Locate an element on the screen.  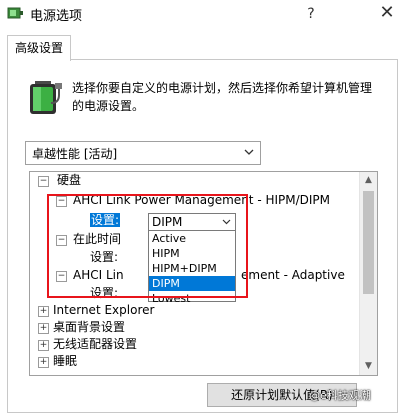
tab-advanced-settings: 高级设置 is located at coordinates (39, 48).